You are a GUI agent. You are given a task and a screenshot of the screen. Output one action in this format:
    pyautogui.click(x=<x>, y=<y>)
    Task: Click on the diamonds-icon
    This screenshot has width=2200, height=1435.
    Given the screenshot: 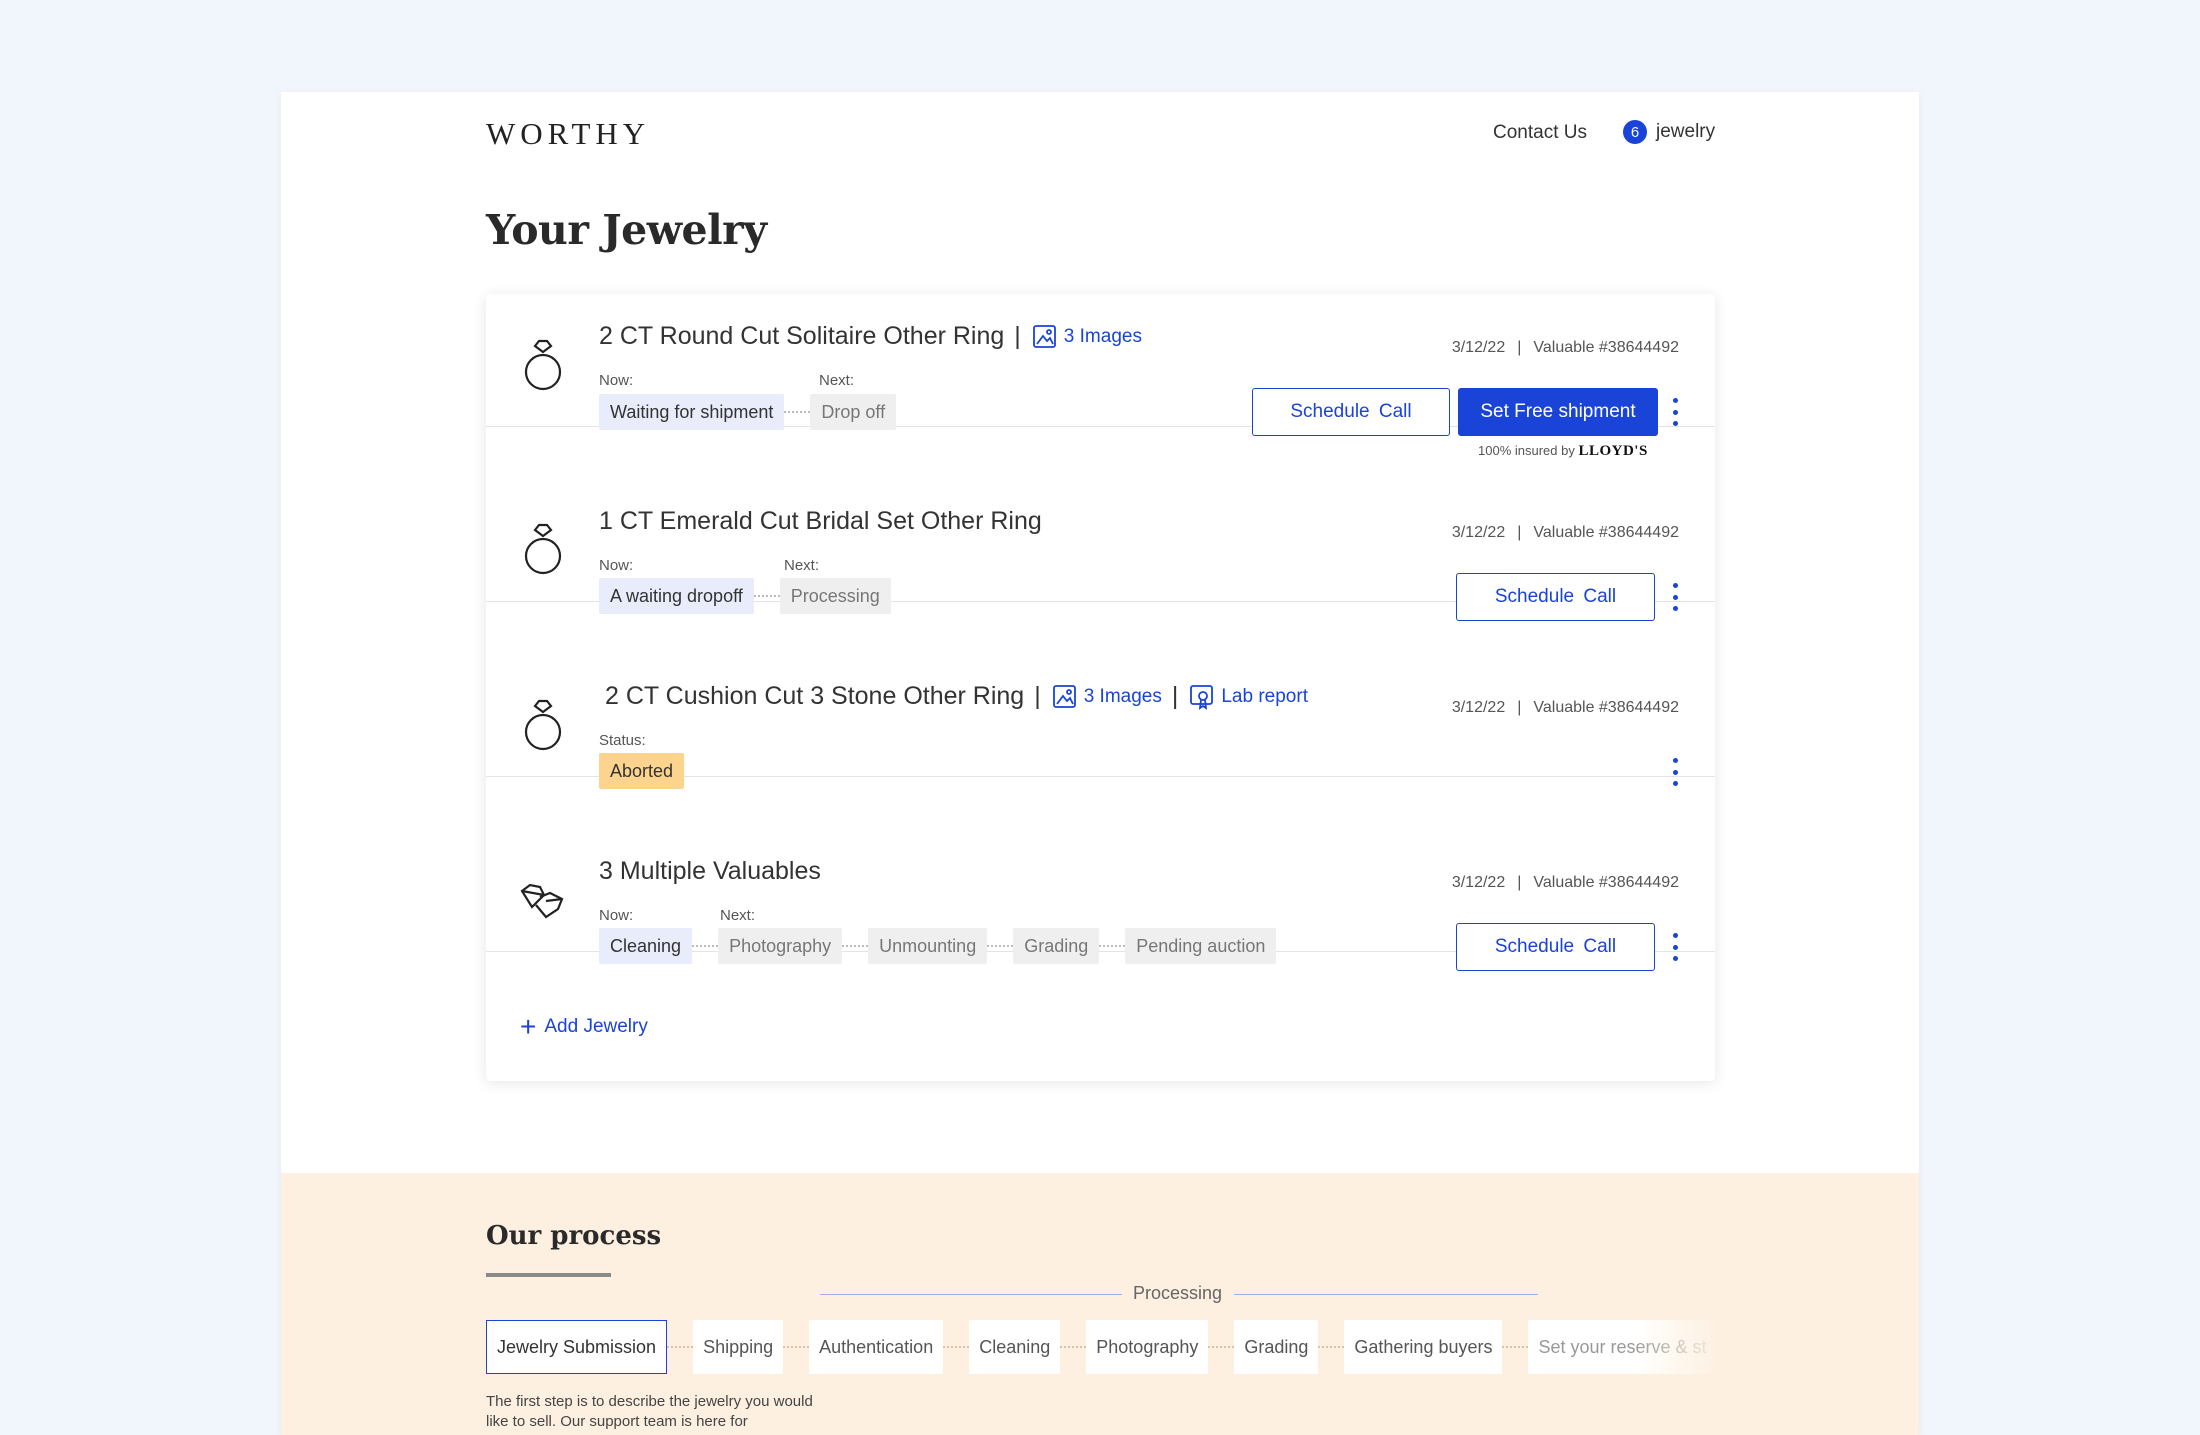 What is the action you would take?
    pyautogui.click(x=543, y=907)
    